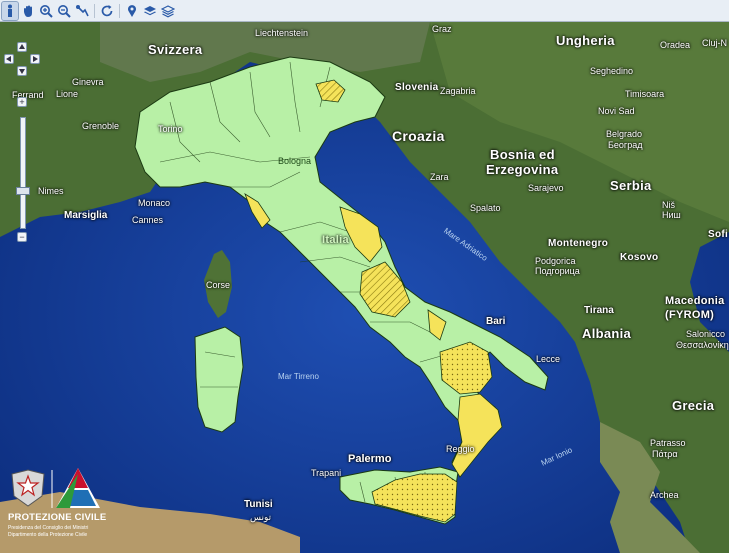 The height and width of the screenshot is (553, 729). What do you see at coordinates (671, 215) in the screenshot?
I see `label-nis-cyr: Ниш` at bounding box center [671, 215].